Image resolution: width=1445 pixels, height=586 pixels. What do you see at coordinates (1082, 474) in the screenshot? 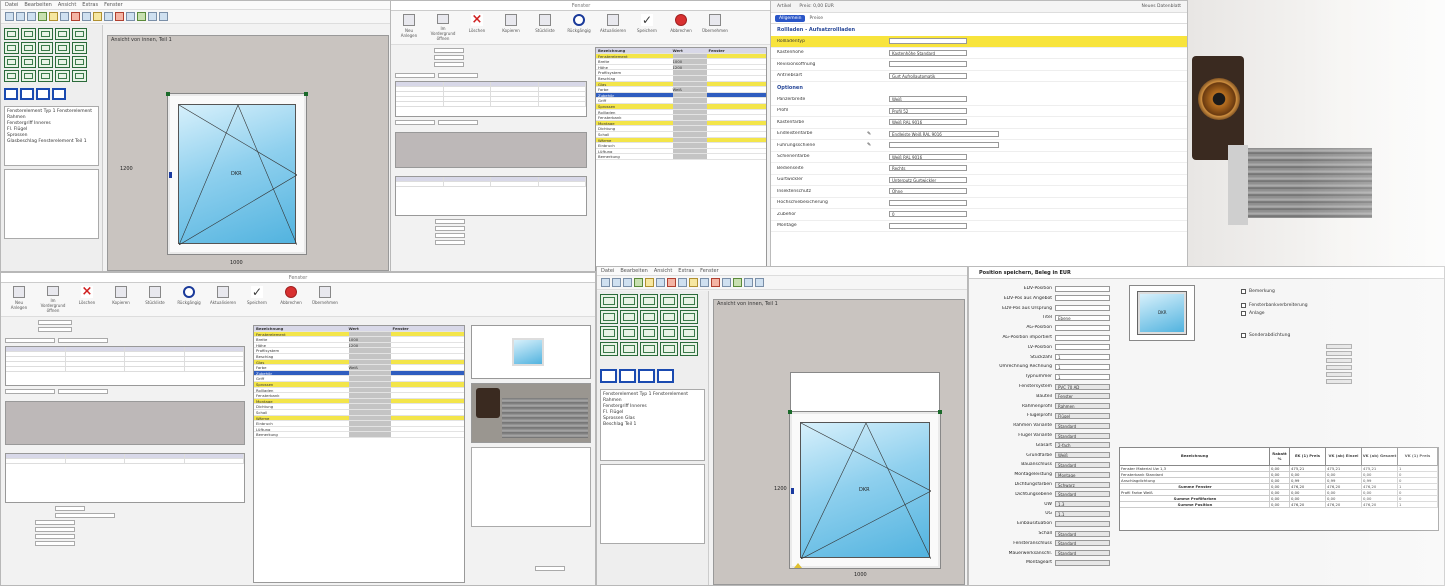
I see `config-field: Montage` at bounding box center [1082, 474].